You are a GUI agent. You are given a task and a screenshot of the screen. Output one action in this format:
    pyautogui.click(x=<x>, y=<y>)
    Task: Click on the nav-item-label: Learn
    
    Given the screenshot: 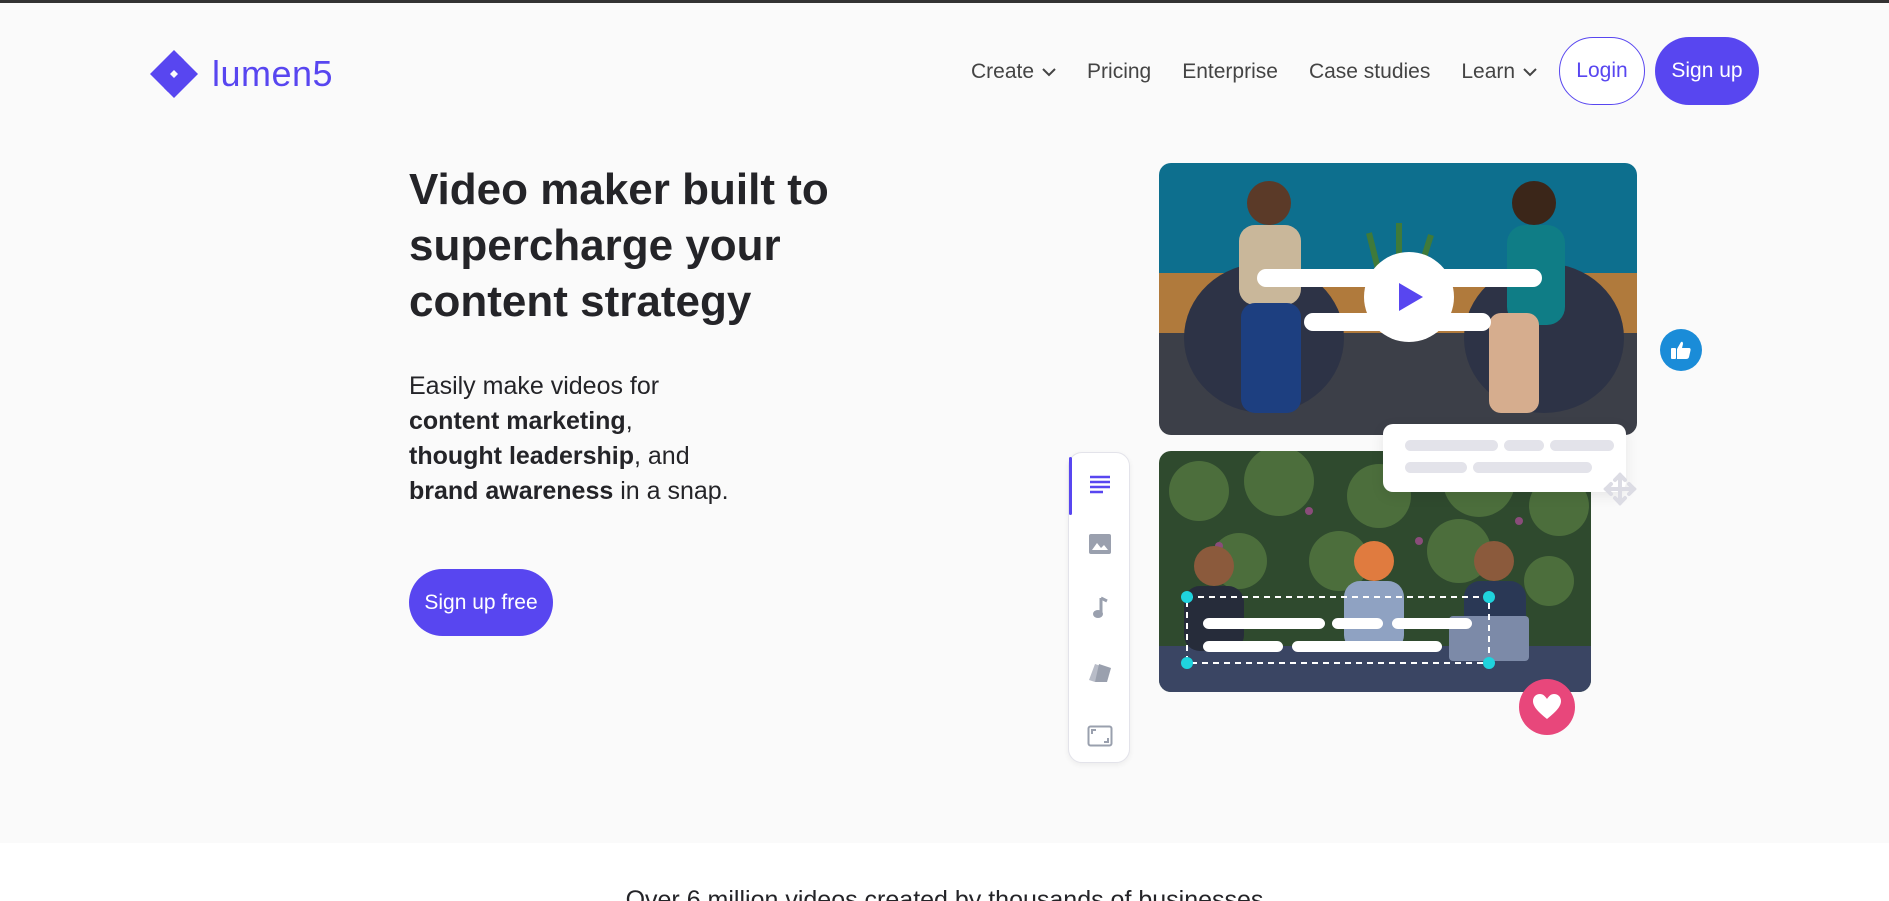 What is the action you would take?
    pyautogui.click(x=1488, y=71)
    